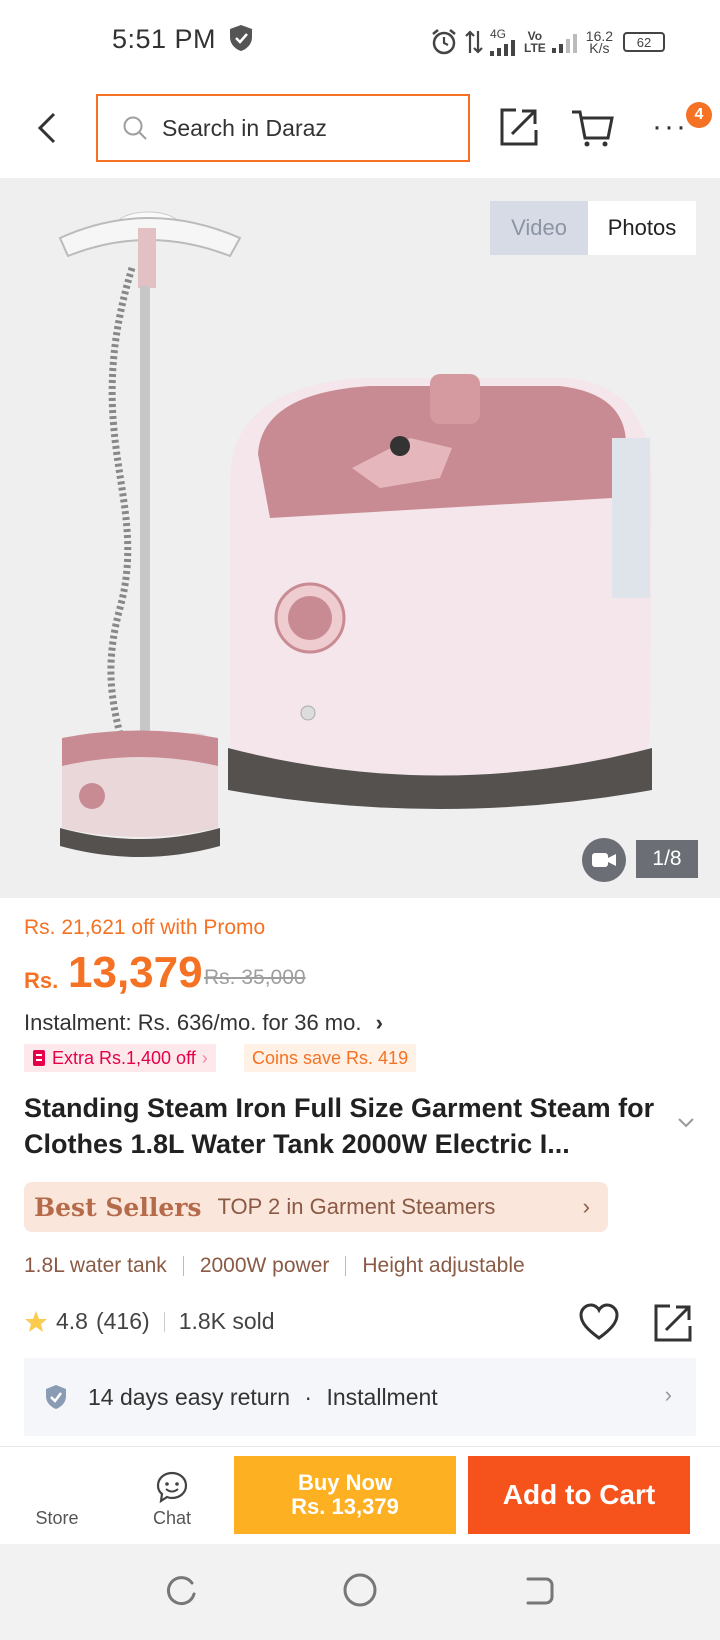 The image size is (720, 1640). Describe the element at coordinates (56, 1397) in the screenshot. I see `shield-check-icon` at that location.